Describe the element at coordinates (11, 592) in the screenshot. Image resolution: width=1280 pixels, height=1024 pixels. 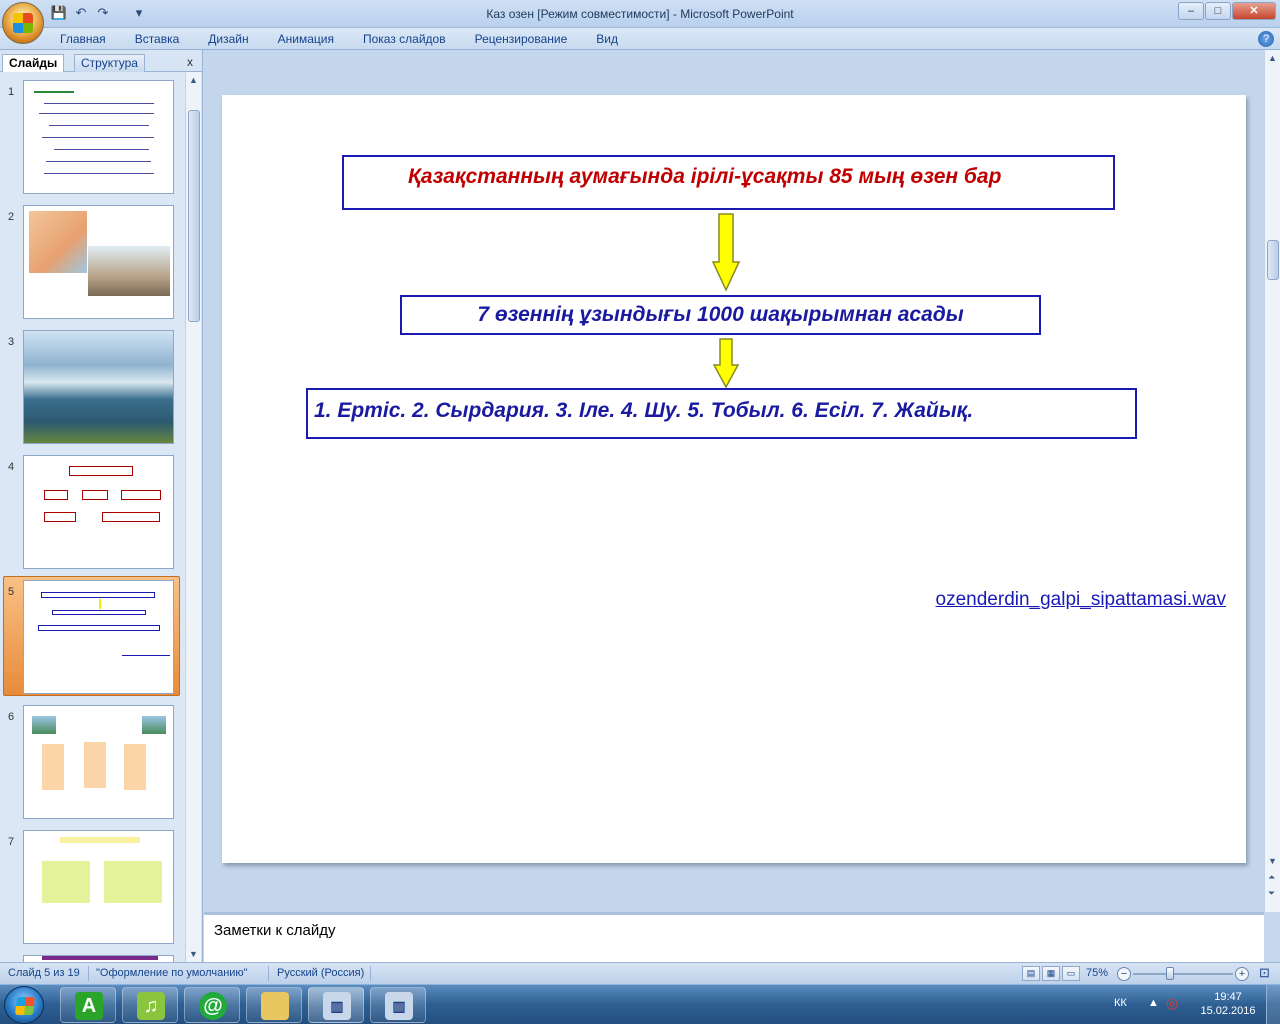
I see `slide-number: 5` at that location.